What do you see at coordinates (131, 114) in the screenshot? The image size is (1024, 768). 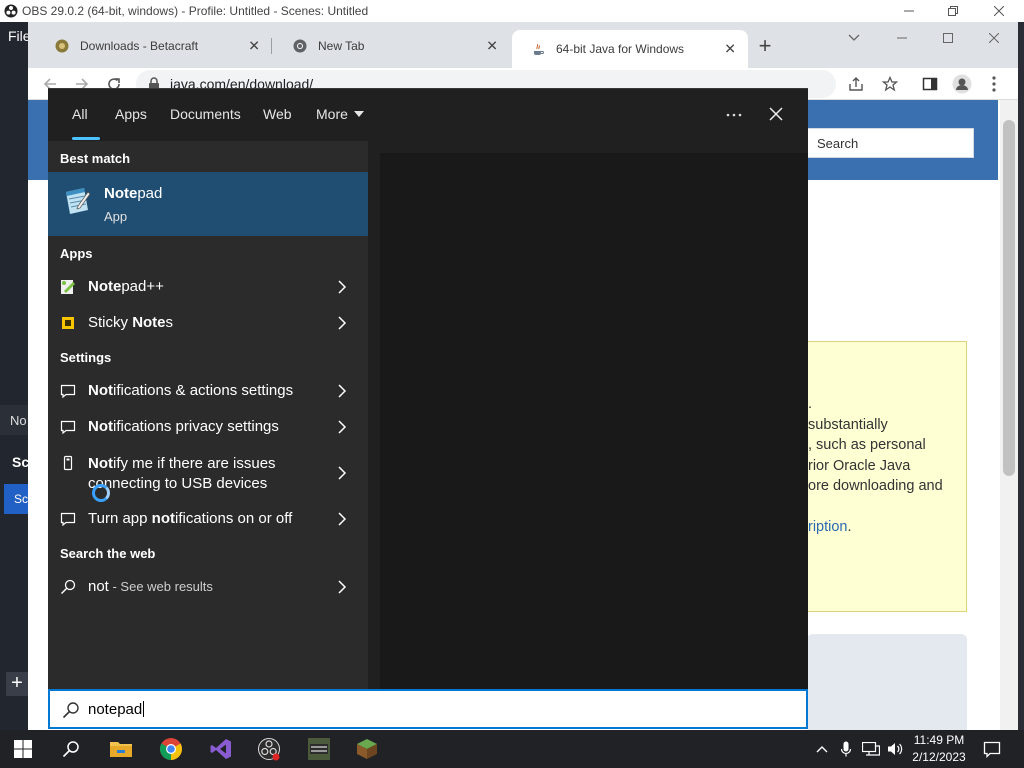 I see `filter-apps: Apps` at bounding box center [131, 114].